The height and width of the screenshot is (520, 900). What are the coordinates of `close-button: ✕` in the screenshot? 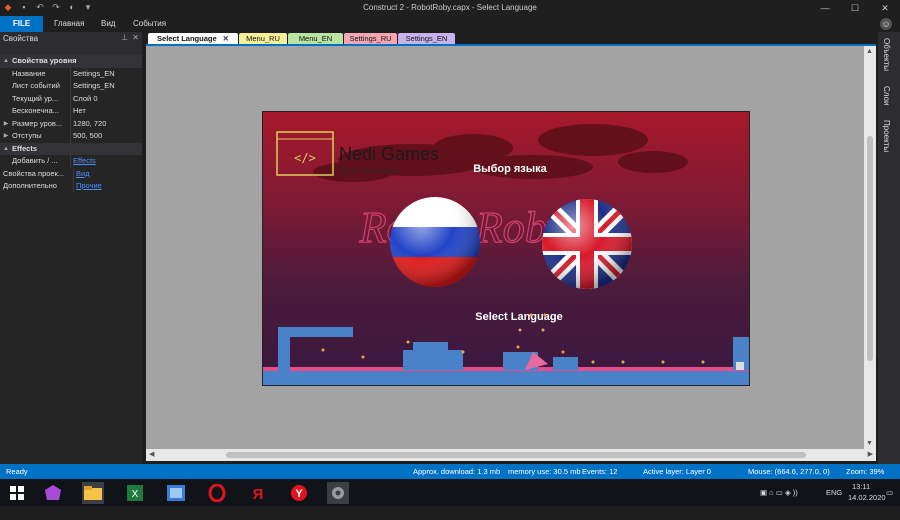 It's located at (885, 8).